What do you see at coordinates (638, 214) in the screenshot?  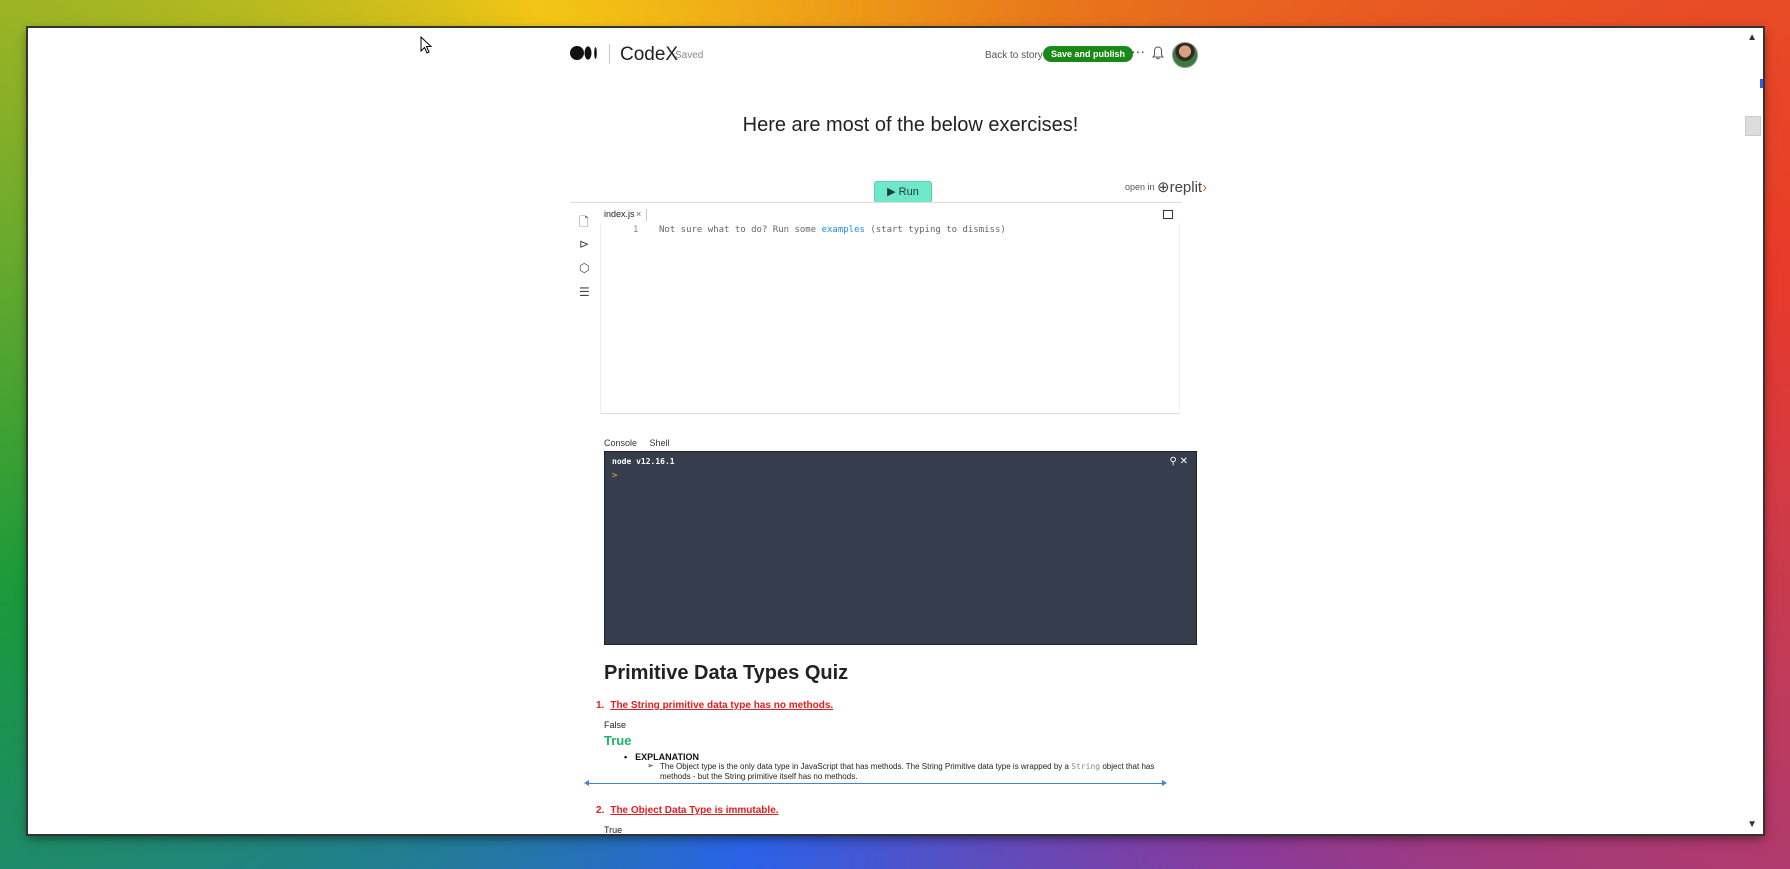 I see `close-tab-icon: ×` at bounding box center [638, 214].